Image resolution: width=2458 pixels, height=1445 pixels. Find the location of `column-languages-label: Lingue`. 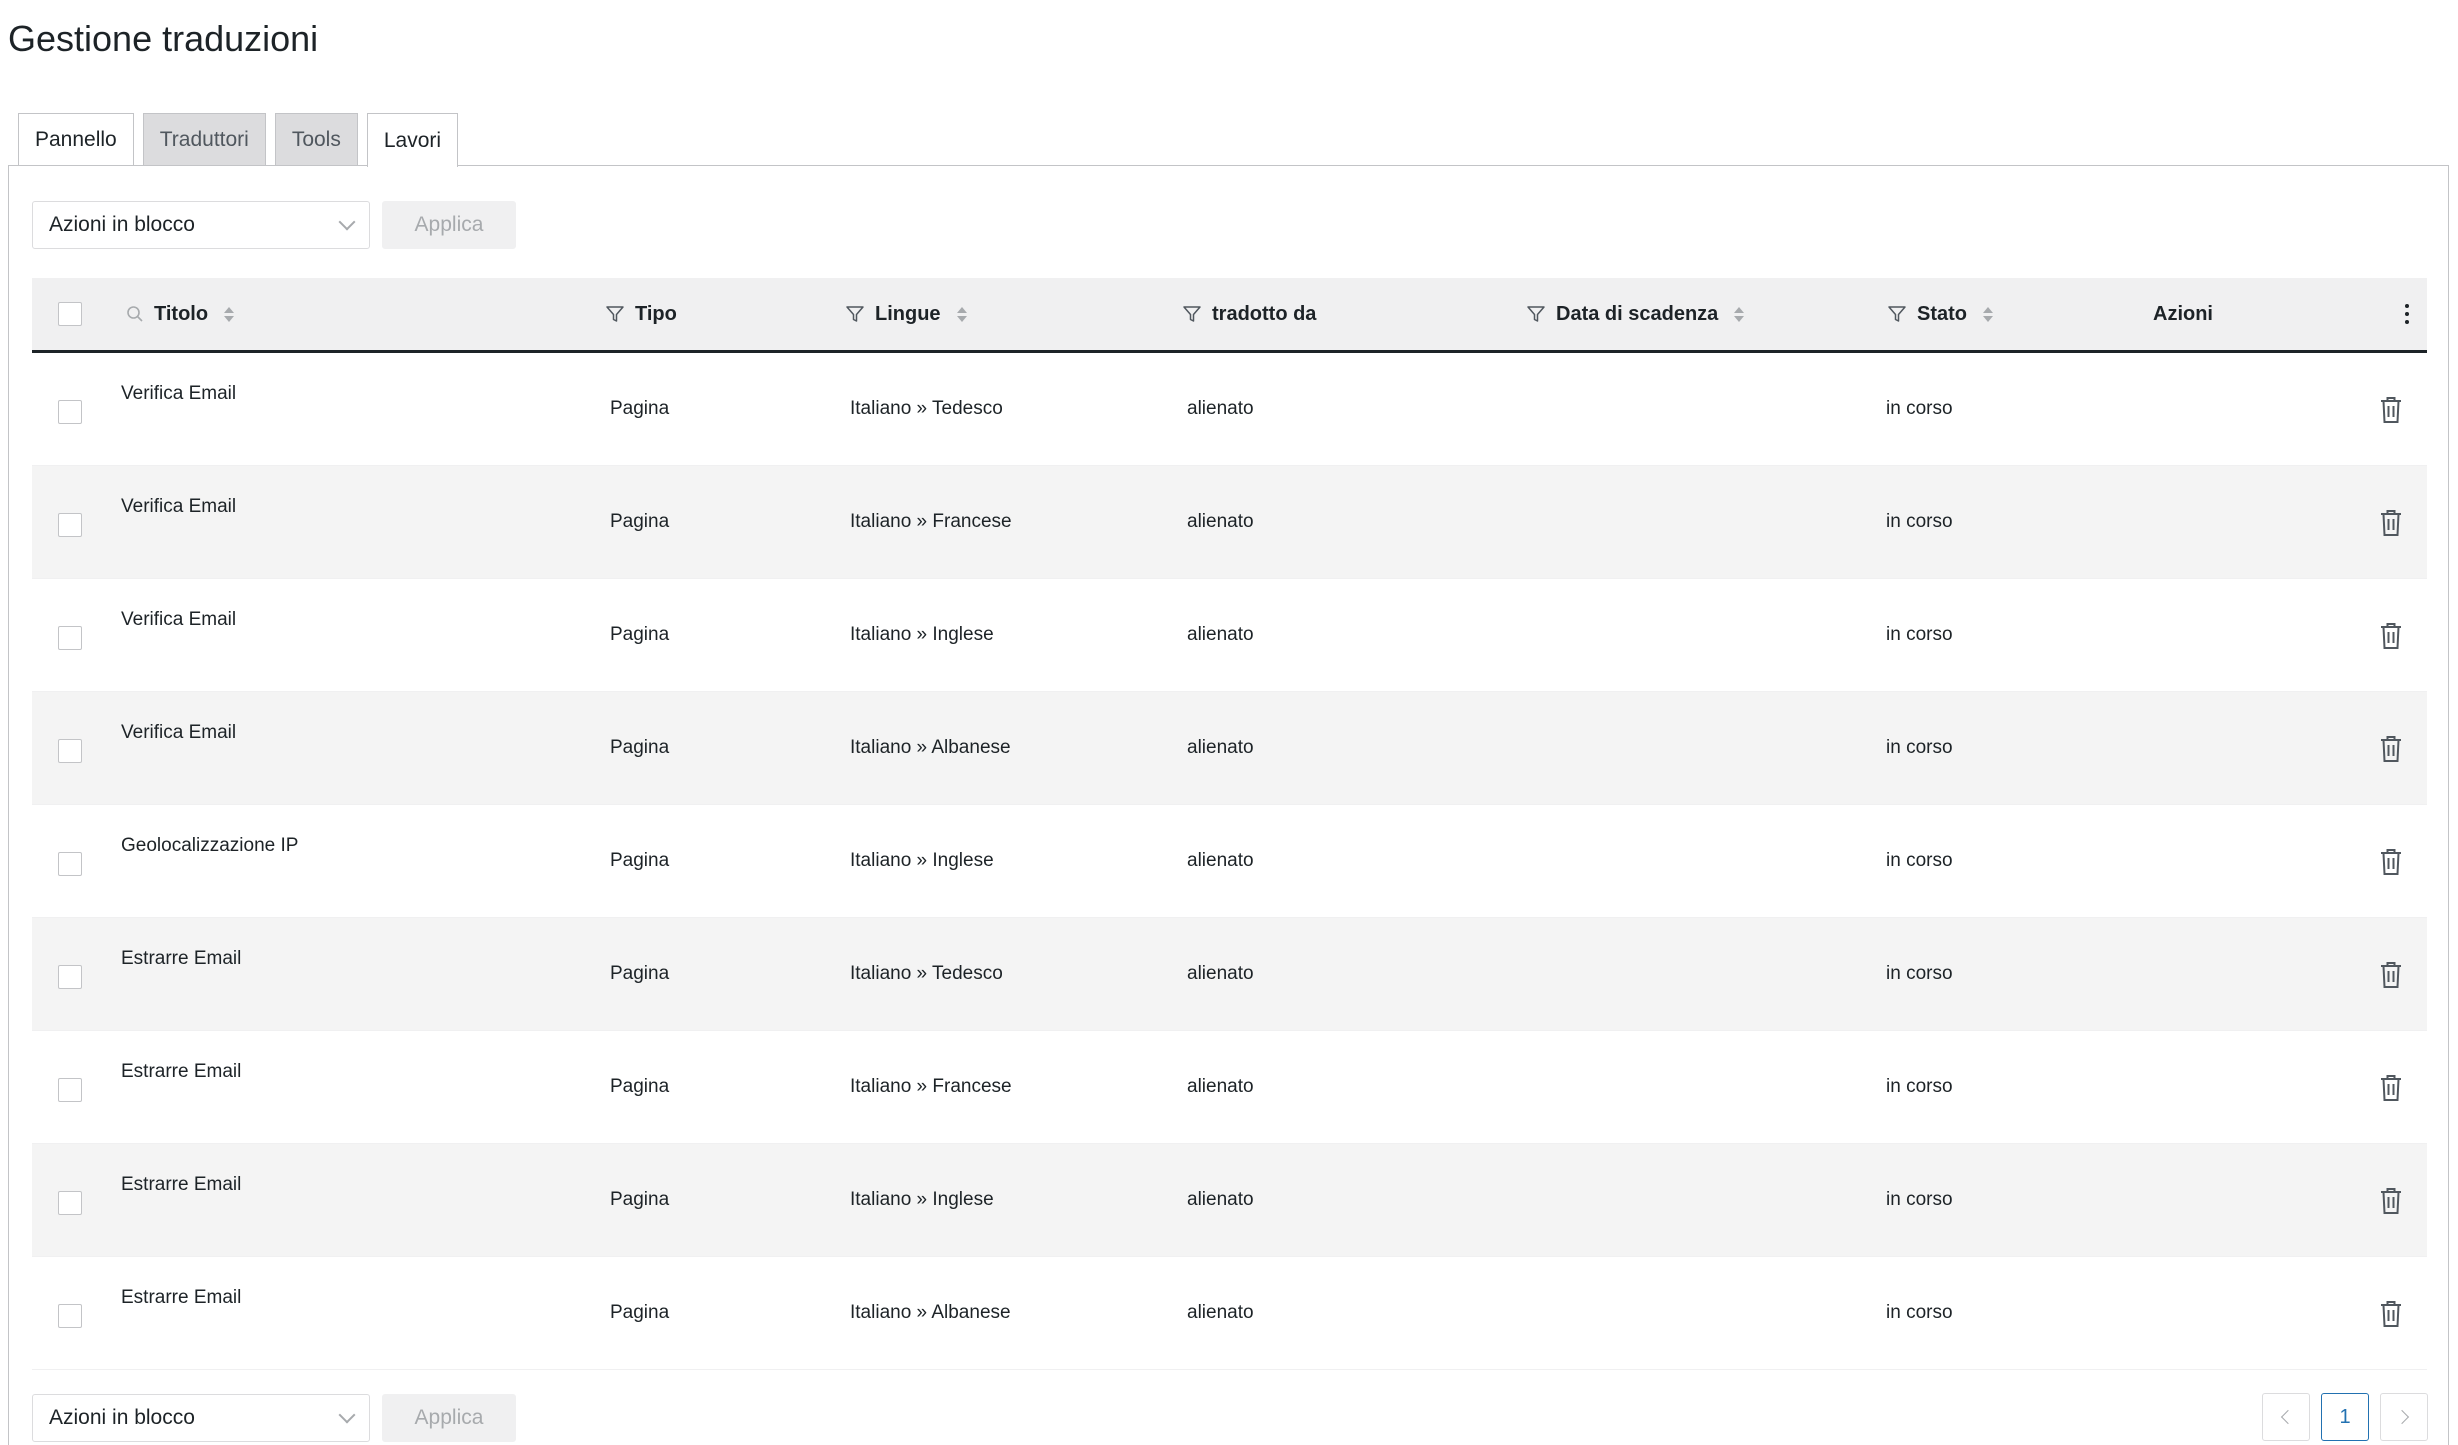

column-languages-label: Lingue is located at coordinates (908, 313).